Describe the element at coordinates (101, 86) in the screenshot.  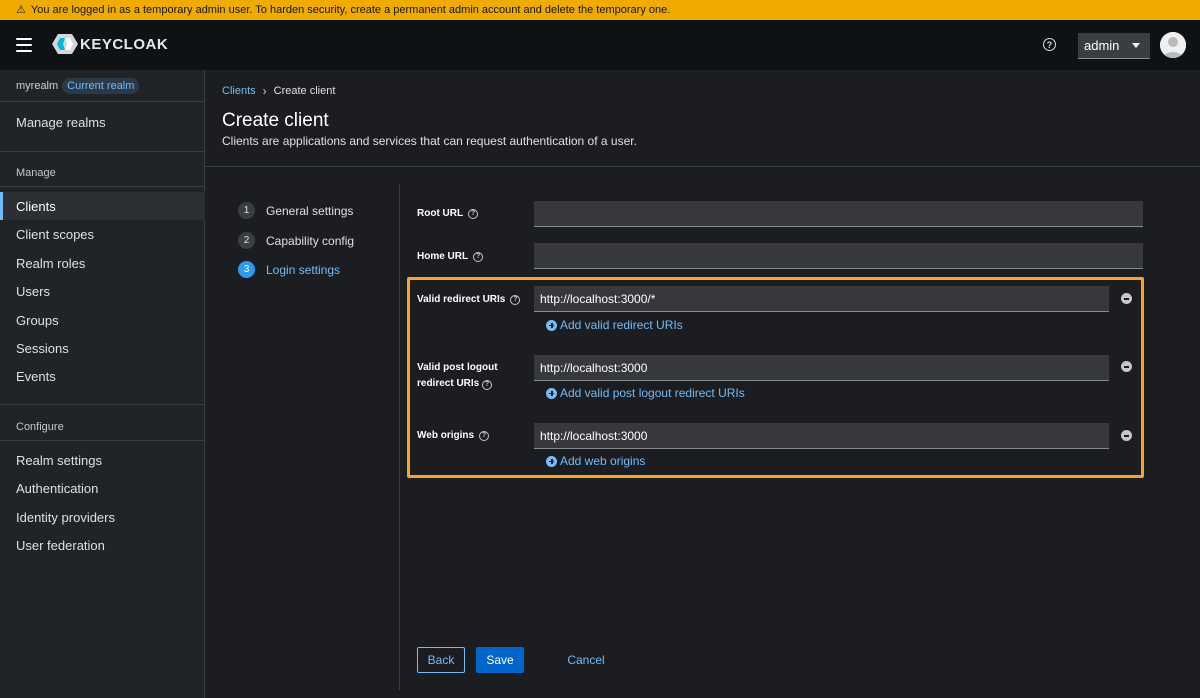
I see `current-realm-badge: Current realm` at that location.